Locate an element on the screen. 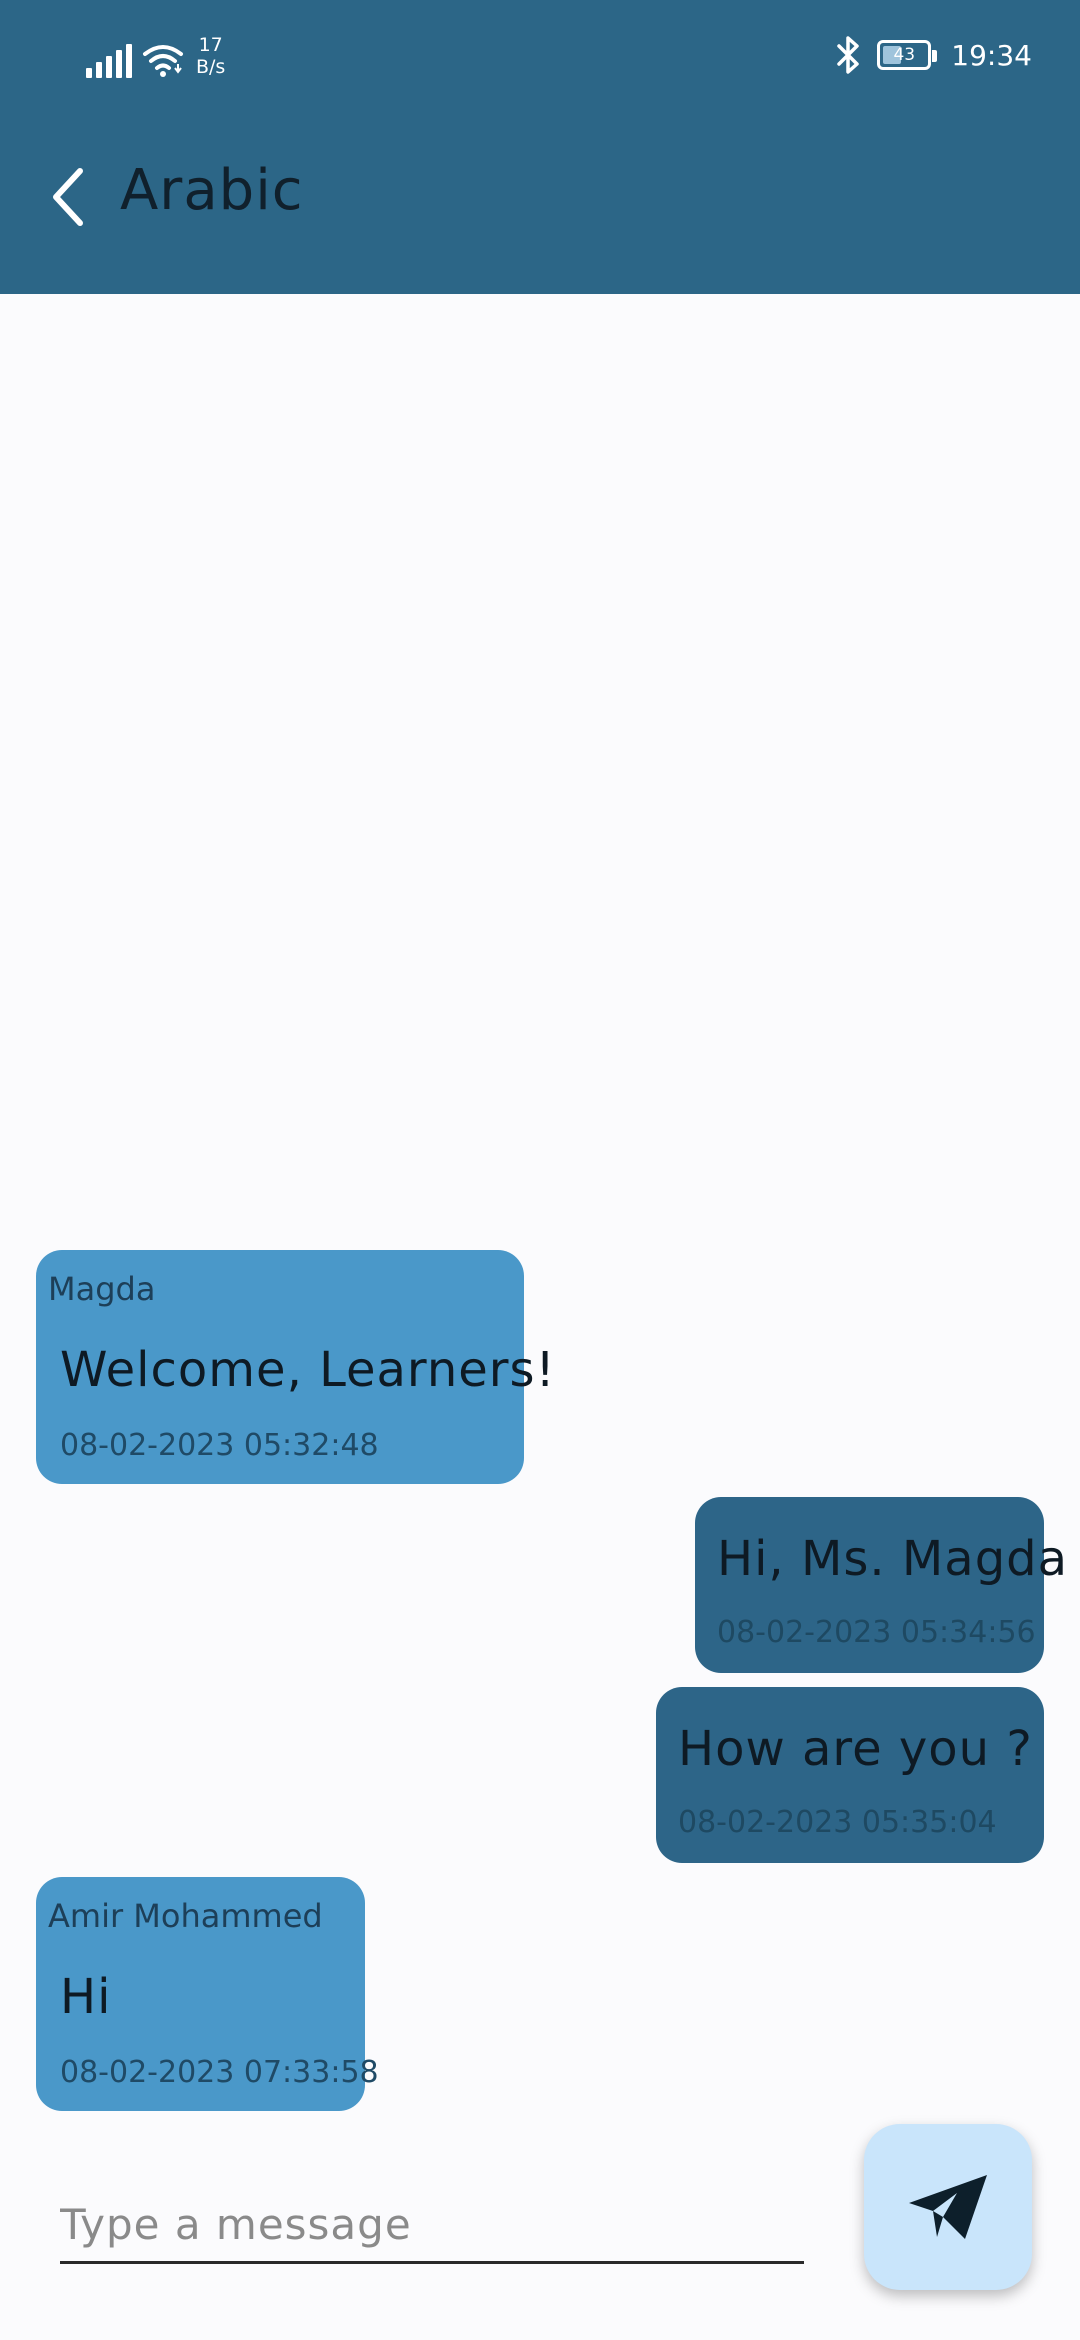  status-left-group: 17 B/s is located at coordinates (155, 56).